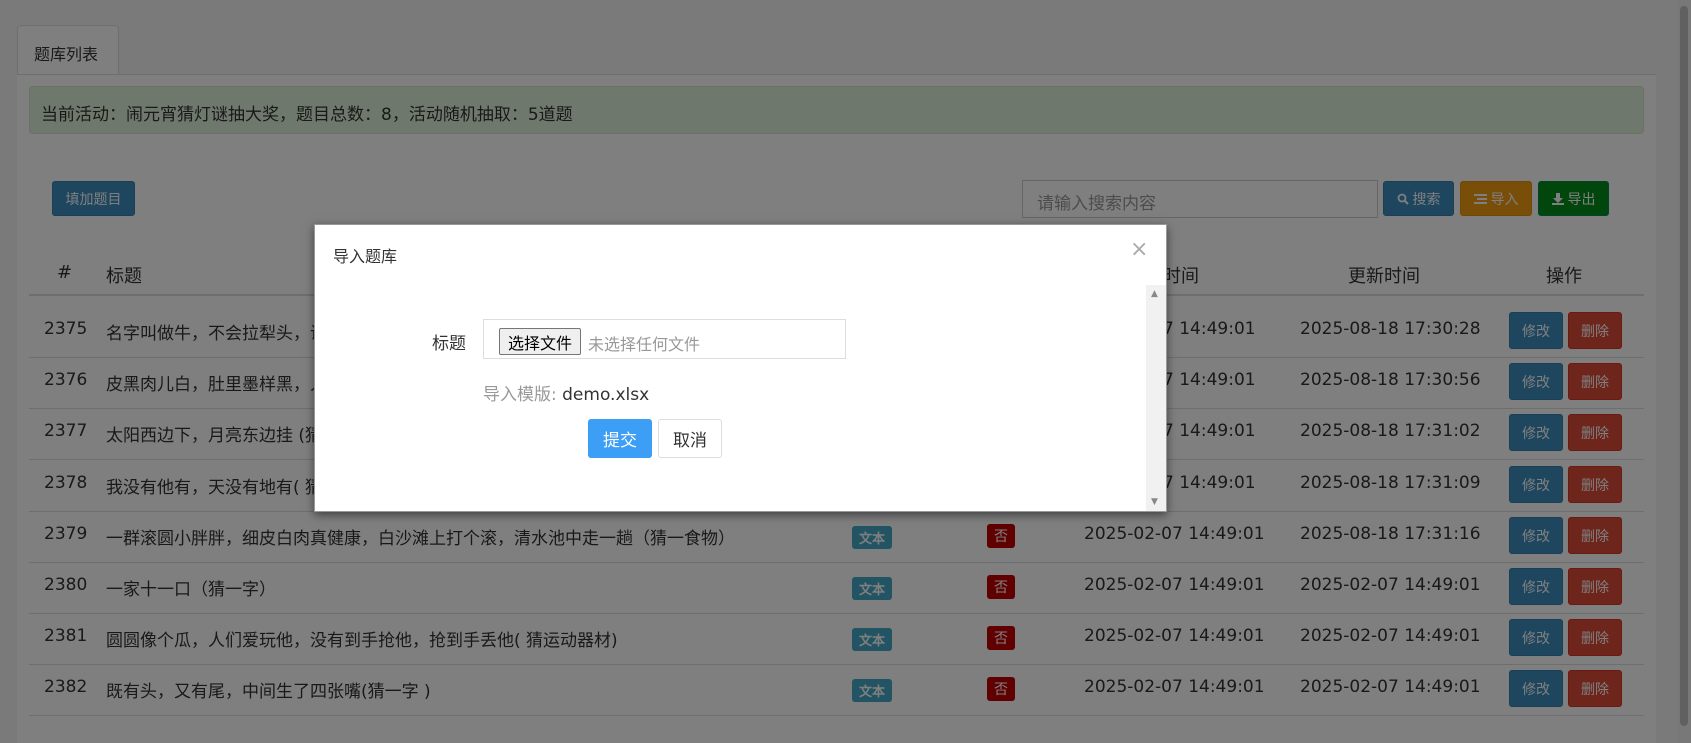 This screenshot has width=1691, height=743. What do you see at coordinates (1156, 398) in the screenshot?
I see `dialog-scrollbar: ▲ ▼` at bounding box center [1156, 398].